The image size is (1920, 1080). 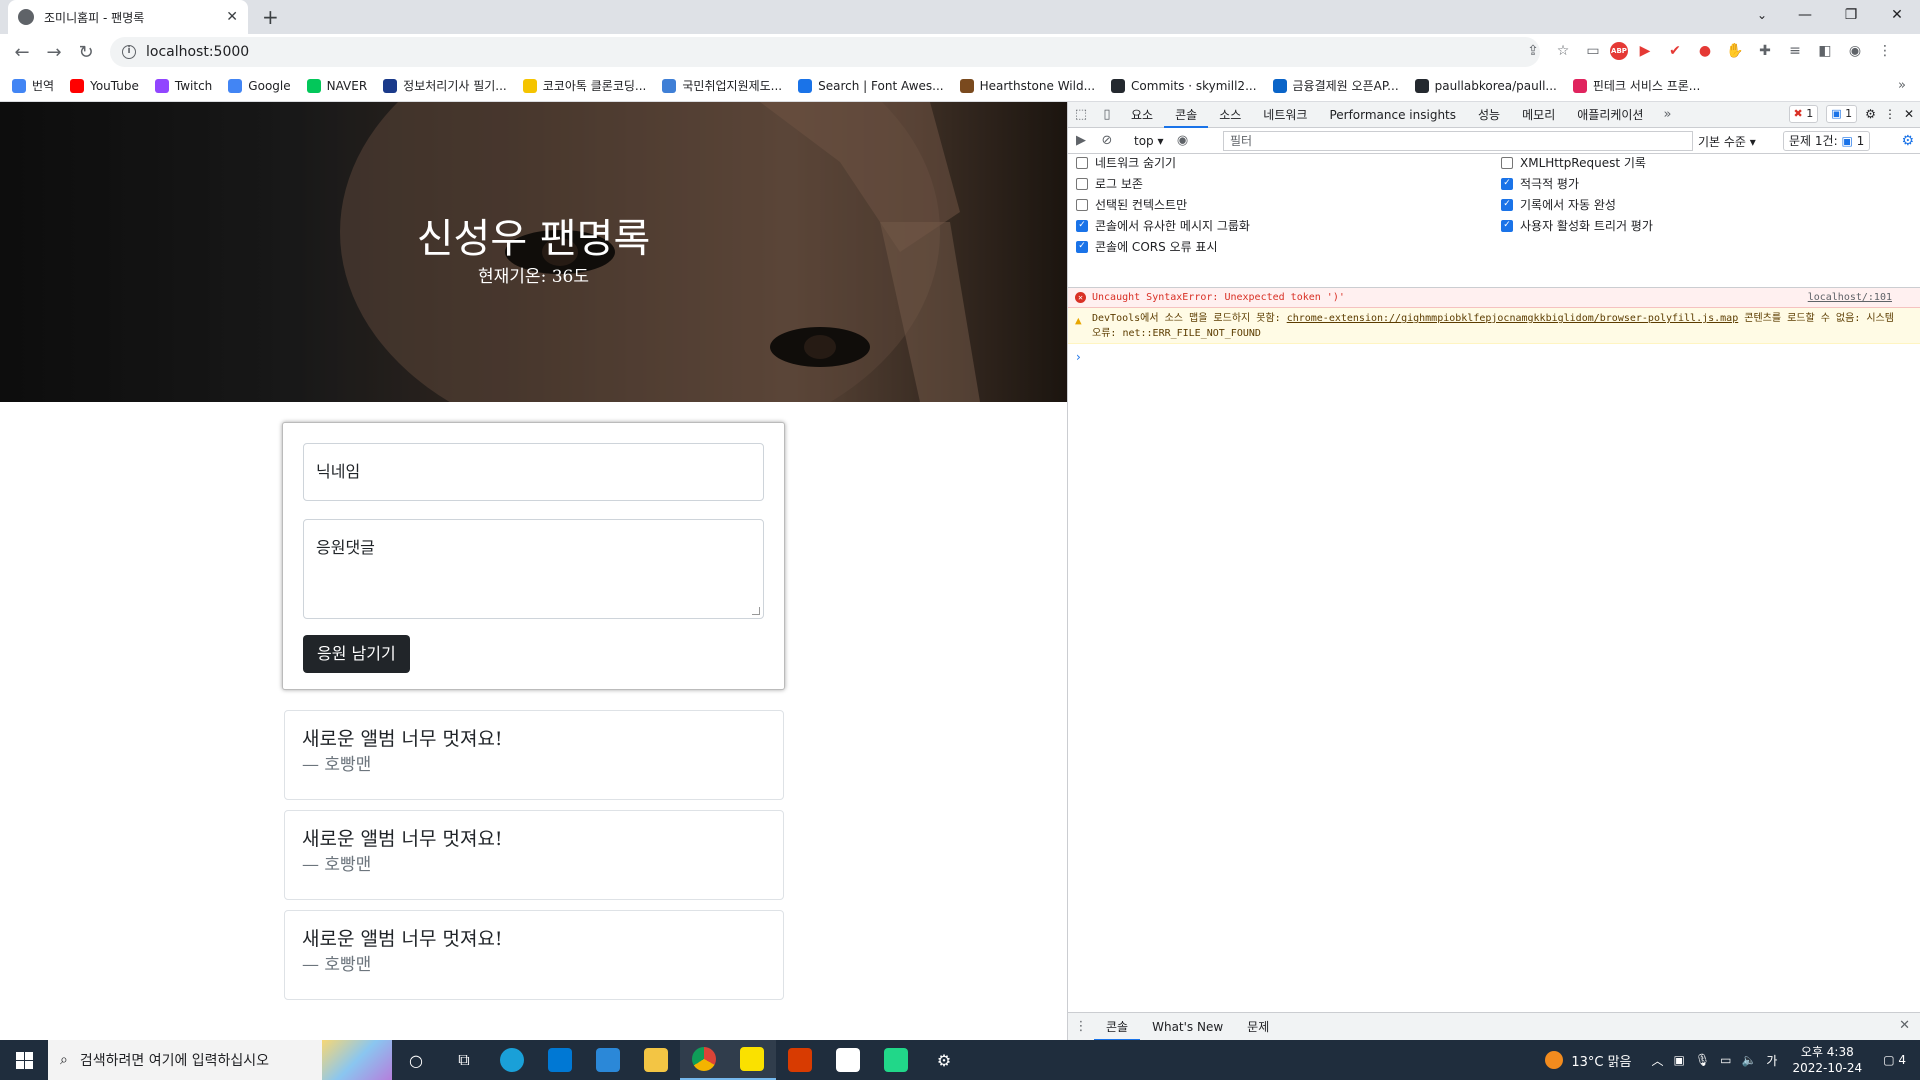 What do you see at coordinates (1679, 1060) in the screenshot?
I see `network-icon: ▣` at bounding box center [1679, 1060].